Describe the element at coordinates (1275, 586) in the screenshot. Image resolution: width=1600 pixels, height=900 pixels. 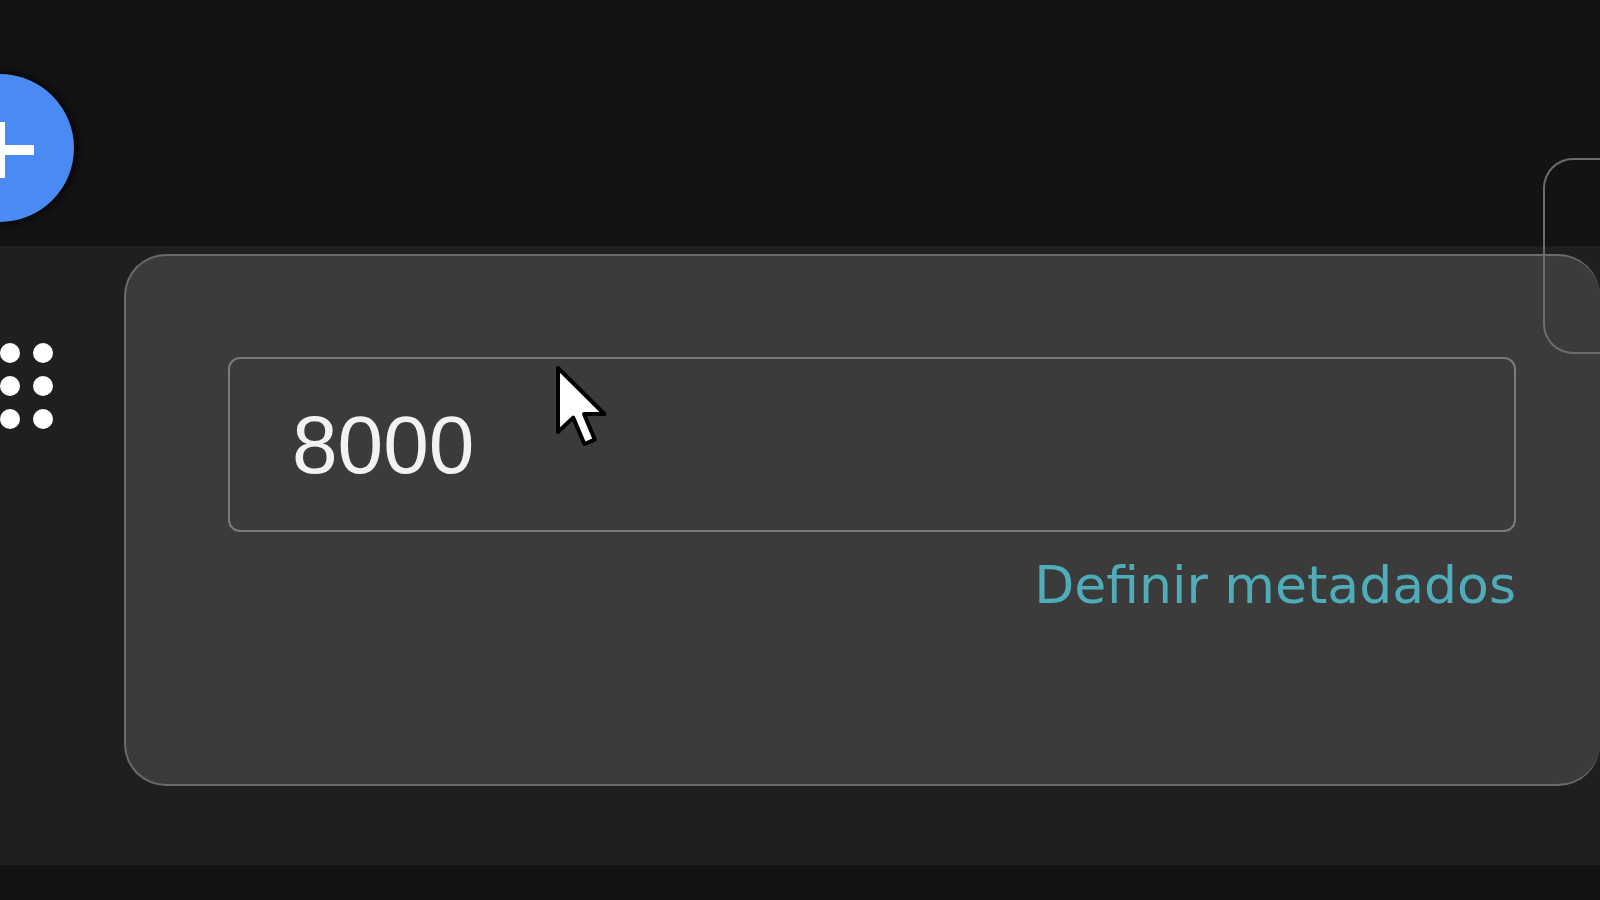
I see `metadata-link: Definir metadados` at that location.